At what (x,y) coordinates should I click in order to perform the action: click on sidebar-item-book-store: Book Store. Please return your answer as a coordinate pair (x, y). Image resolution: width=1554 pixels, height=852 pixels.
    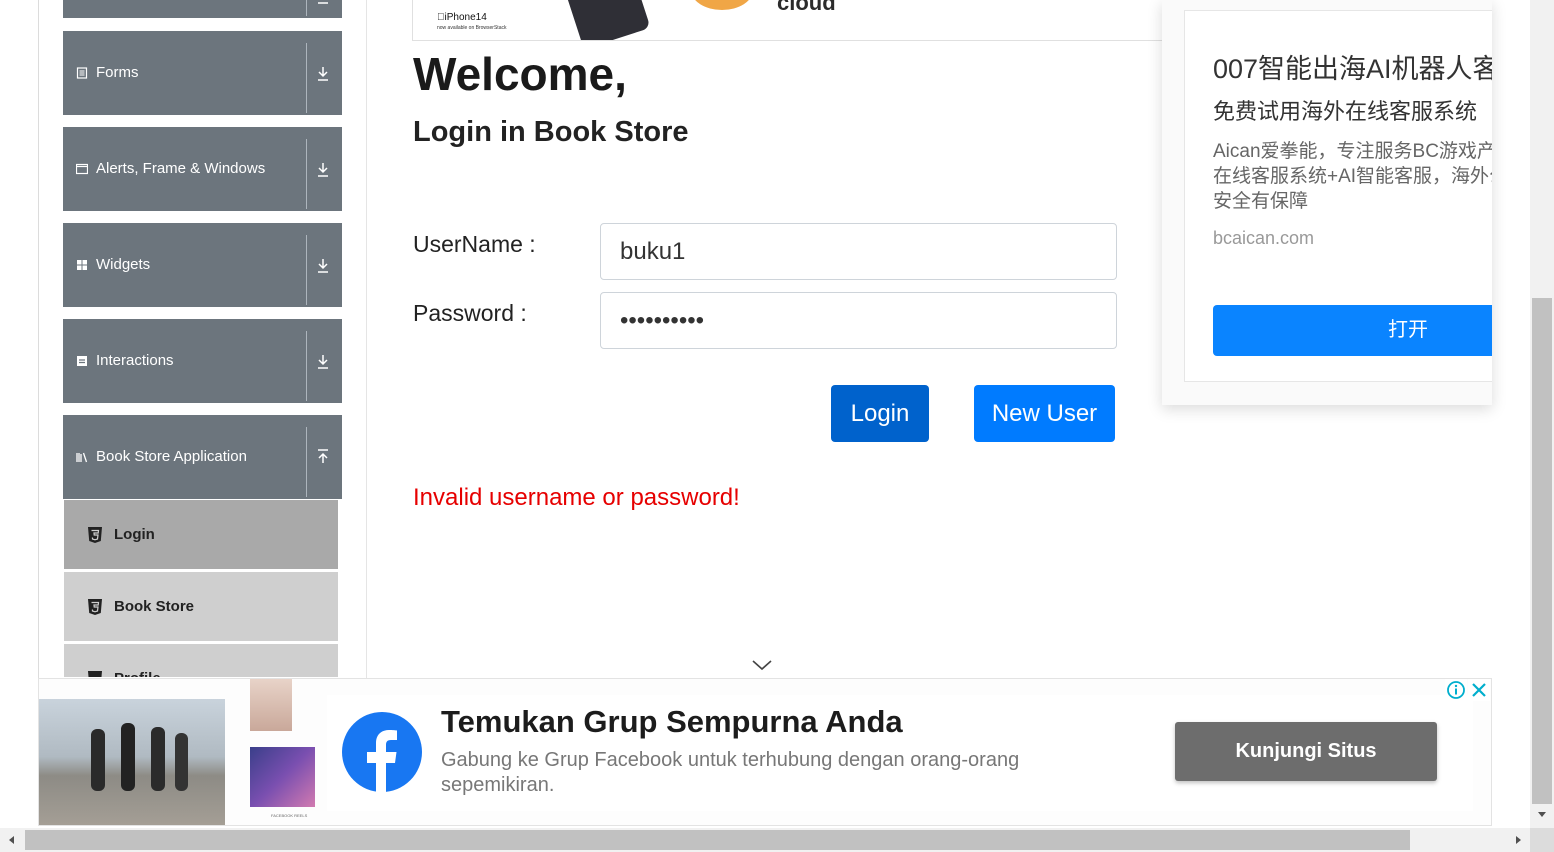
    Looking at the image, I should click on (201, 607).